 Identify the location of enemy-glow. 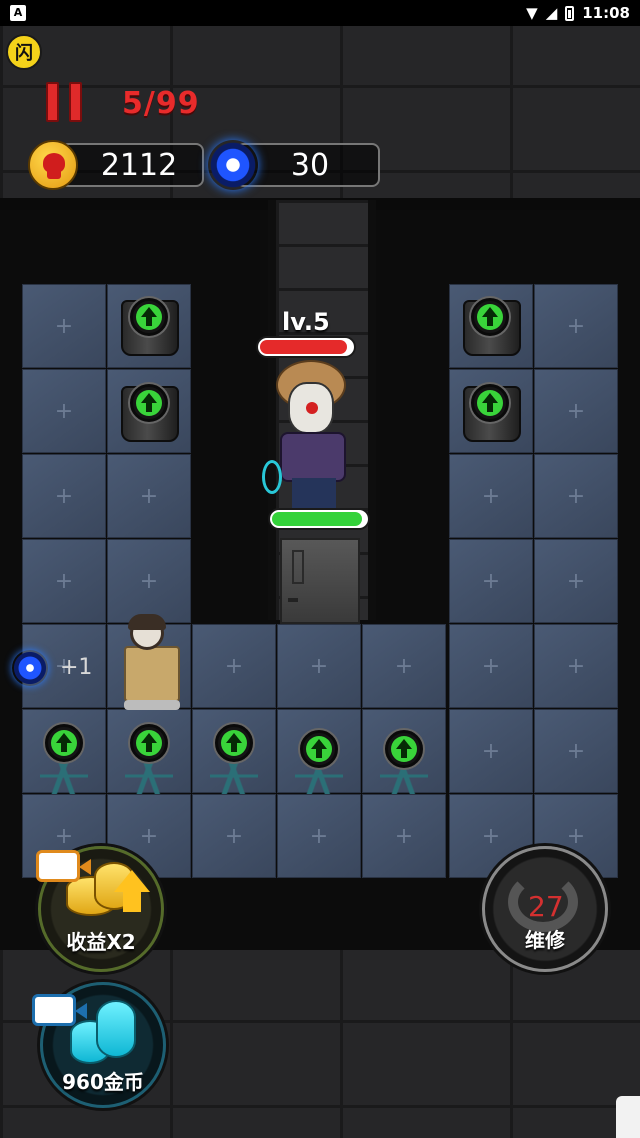
(272, 477).